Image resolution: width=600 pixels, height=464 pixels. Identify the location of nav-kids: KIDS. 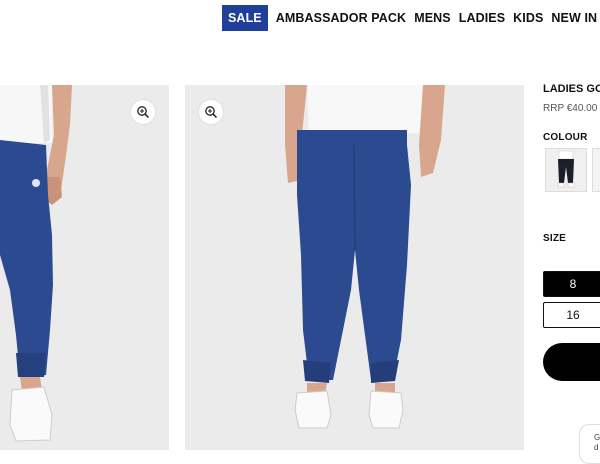
(528, 18).